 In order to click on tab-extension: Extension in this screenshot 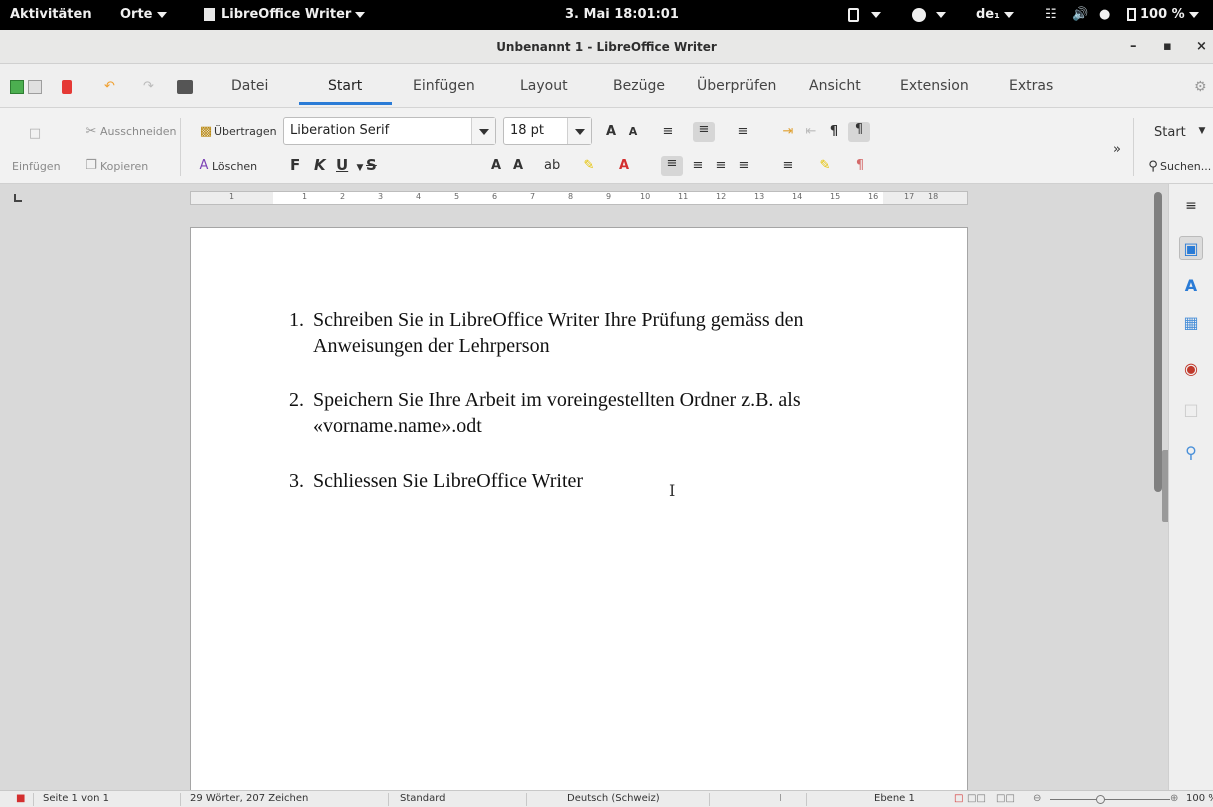, I will do `click(934, 86)`.